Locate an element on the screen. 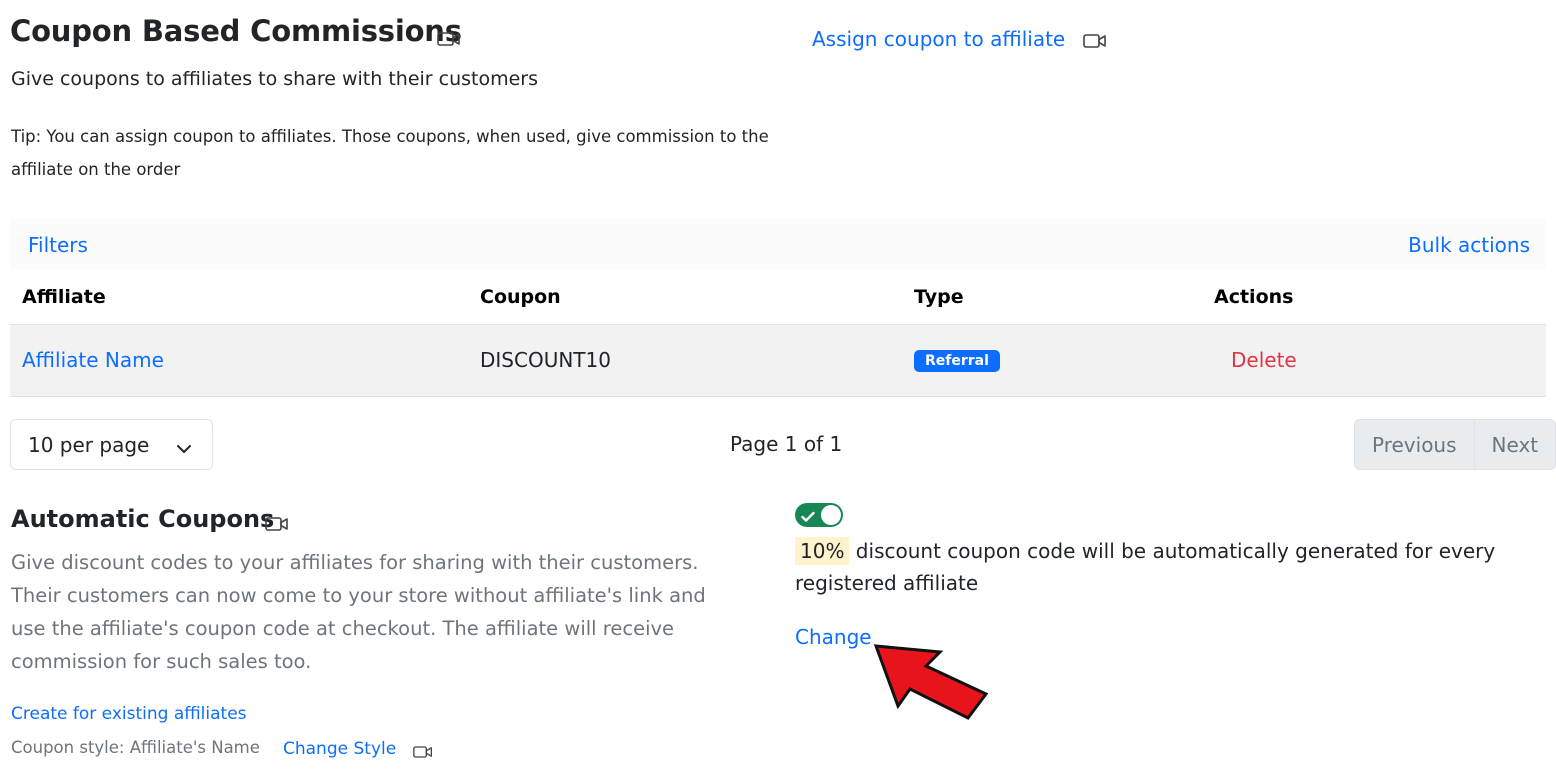  coupon-style-label: Coupon style: Affiliate's Name is located at coordinates (135, 747).